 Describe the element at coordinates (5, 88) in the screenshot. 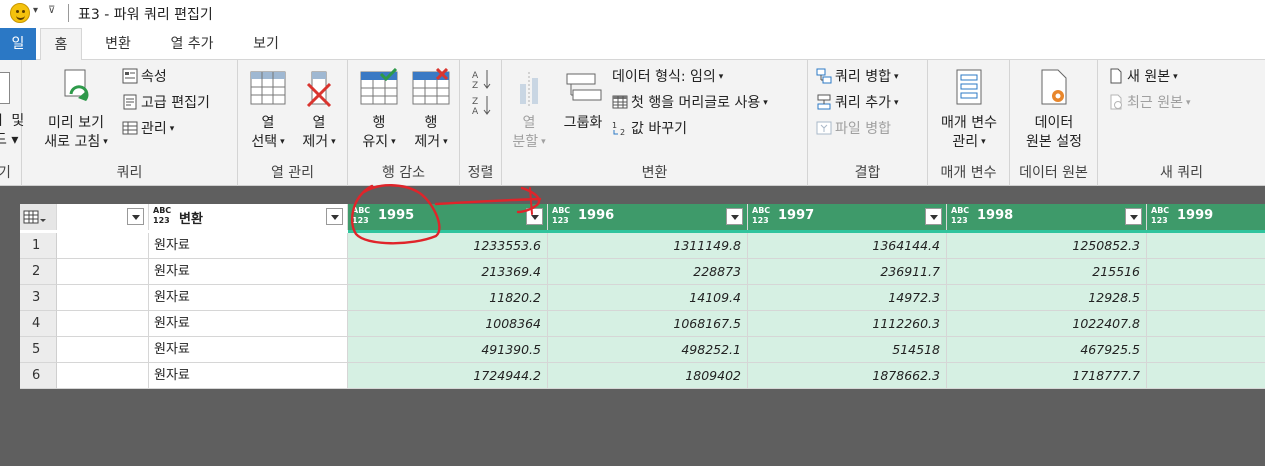

I see `close-apply-icon` at that location.